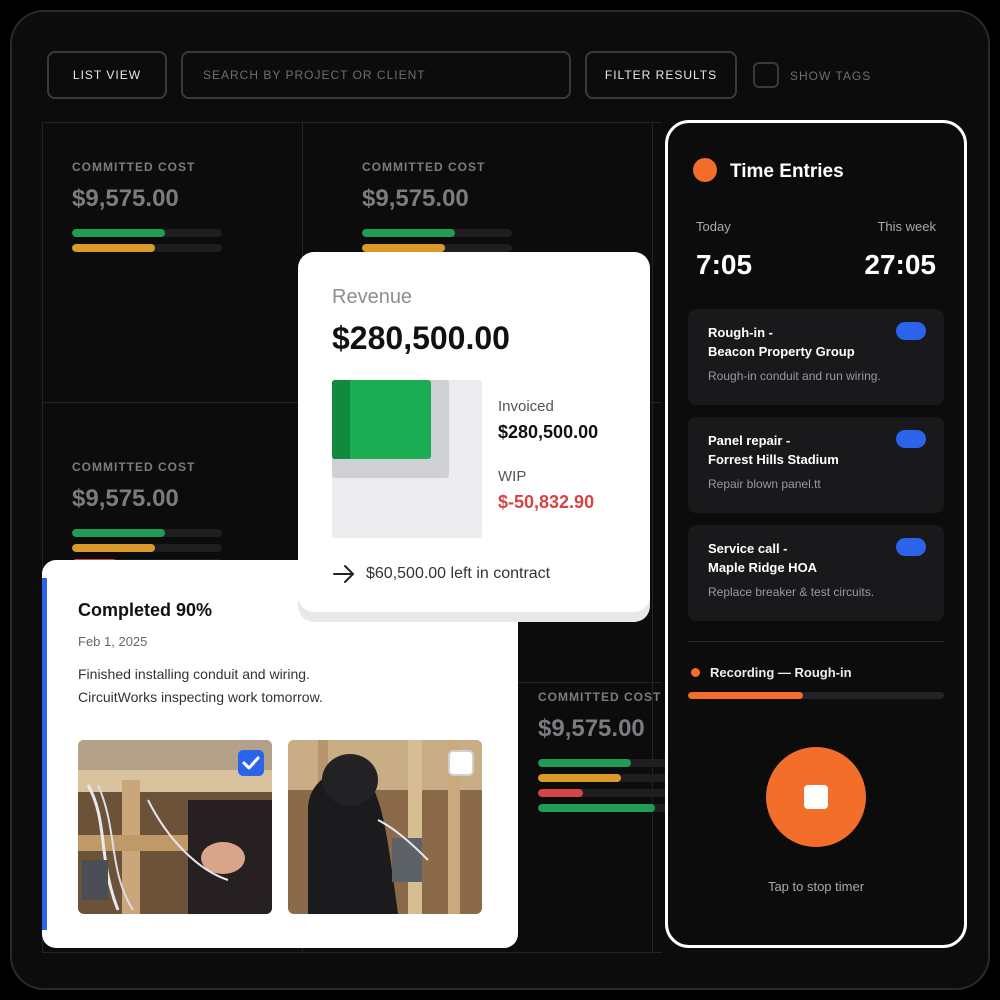 This screenshot has width=1000, height=1000. Describe the element at coordinates (341, 419) in the screenshot. I see `treemap-dark-strip` at that location.